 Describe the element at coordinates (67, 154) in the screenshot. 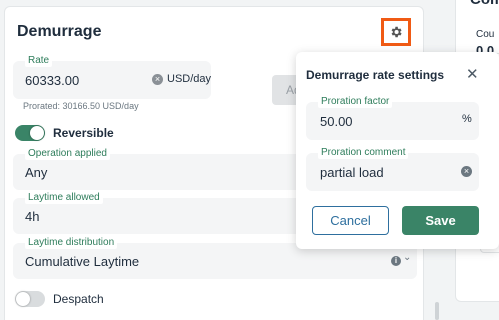

I see `operation-label: Operation applied` at that location.